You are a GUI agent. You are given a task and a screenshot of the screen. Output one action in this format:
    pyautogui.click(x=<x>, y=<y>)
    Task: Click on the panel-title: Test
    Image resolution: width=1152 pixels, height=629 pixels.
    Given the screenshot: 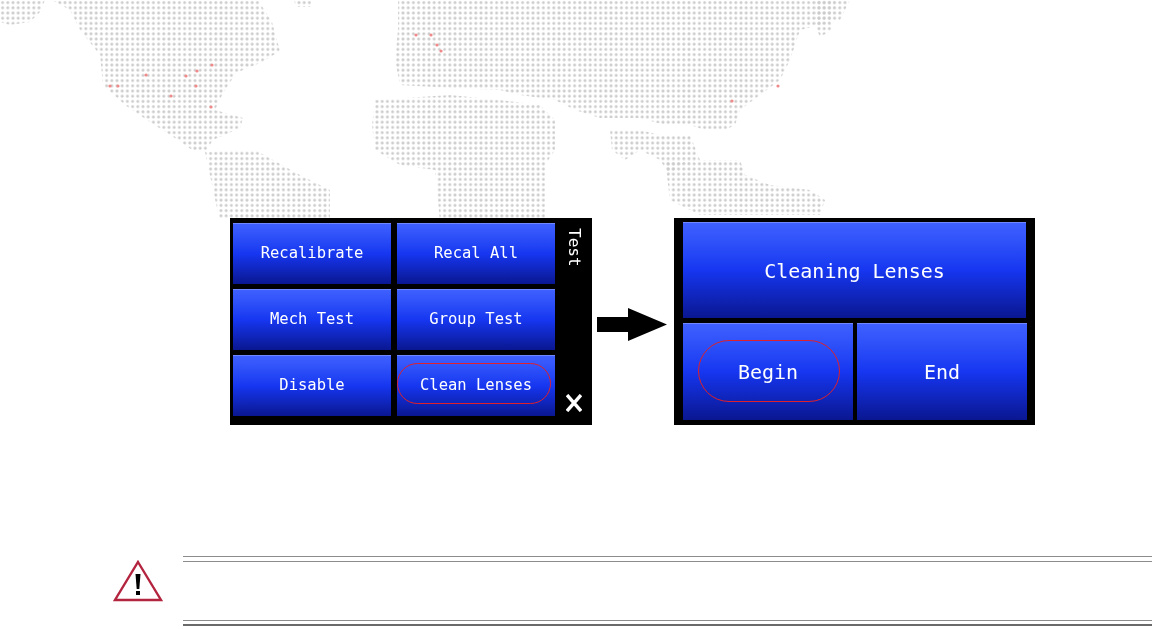 What is the action you would take?
    pyautogui.click(x=573, y=247)
    